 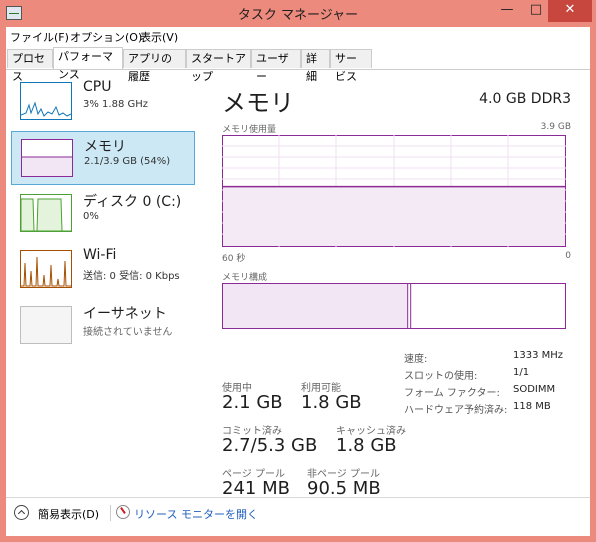 I want to click on memory-usage-graph, so click(x=394, y=191).